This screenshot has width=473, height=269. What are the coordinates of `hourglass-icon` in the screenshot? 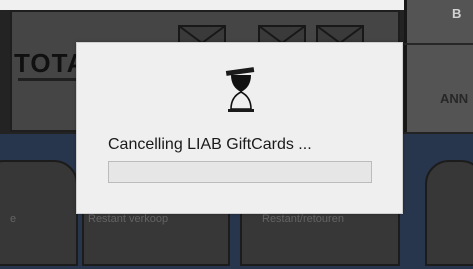 It's located at (241, 91).